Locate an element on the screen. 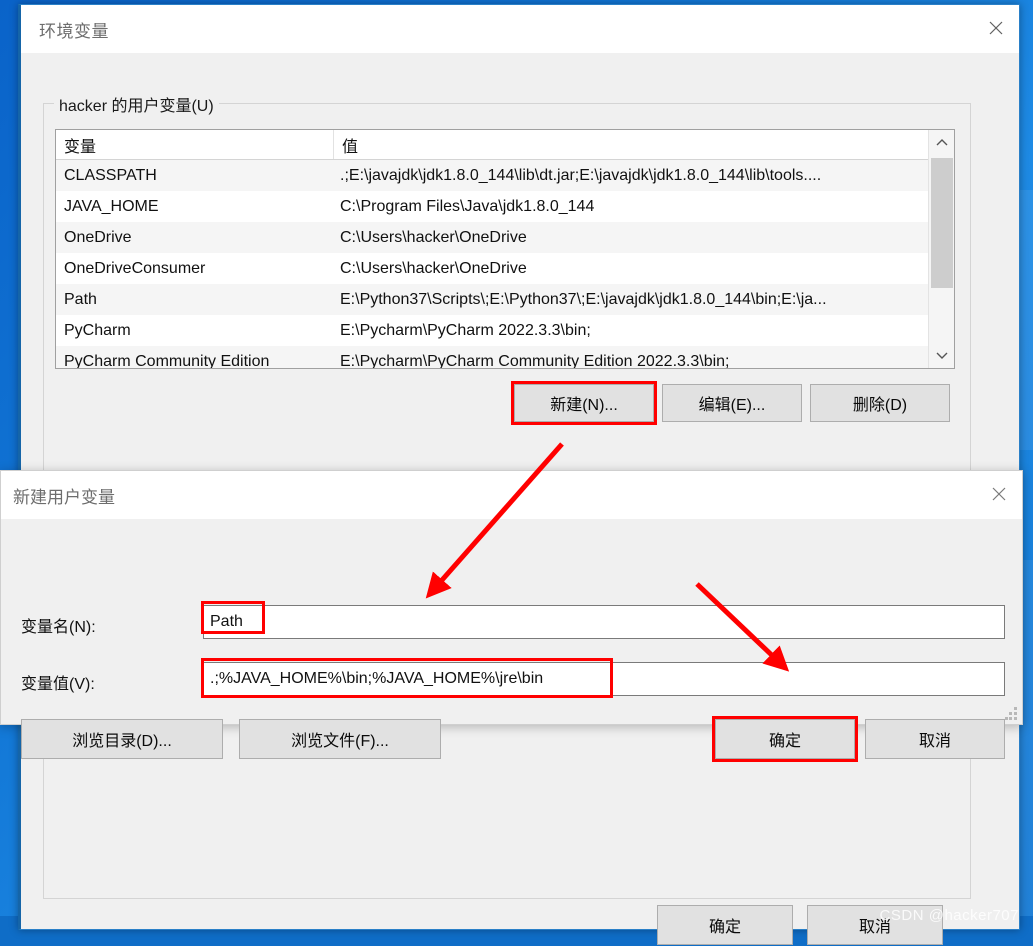  table-cell-value: E:\Pycharm\PyCharm 2022.3.3\bin; is located at coordinates (465, 330).